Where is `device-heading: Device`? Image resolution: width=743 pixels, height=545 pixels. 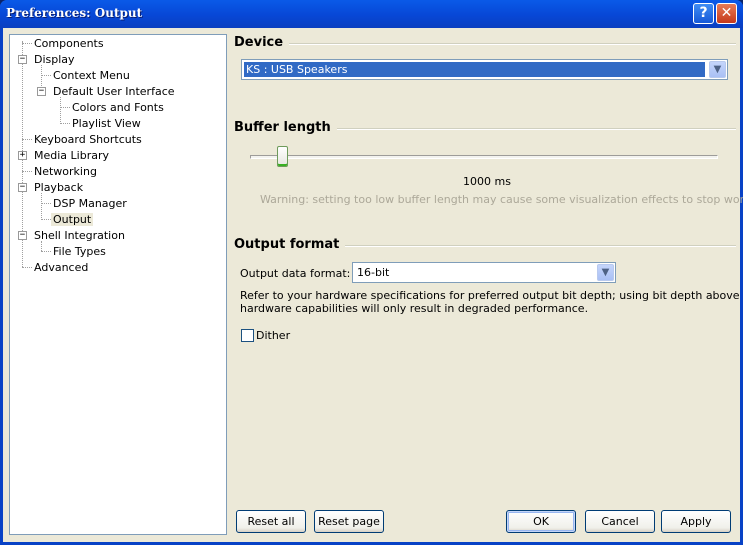 device-heading: Device is located at coordinates (262, 42).